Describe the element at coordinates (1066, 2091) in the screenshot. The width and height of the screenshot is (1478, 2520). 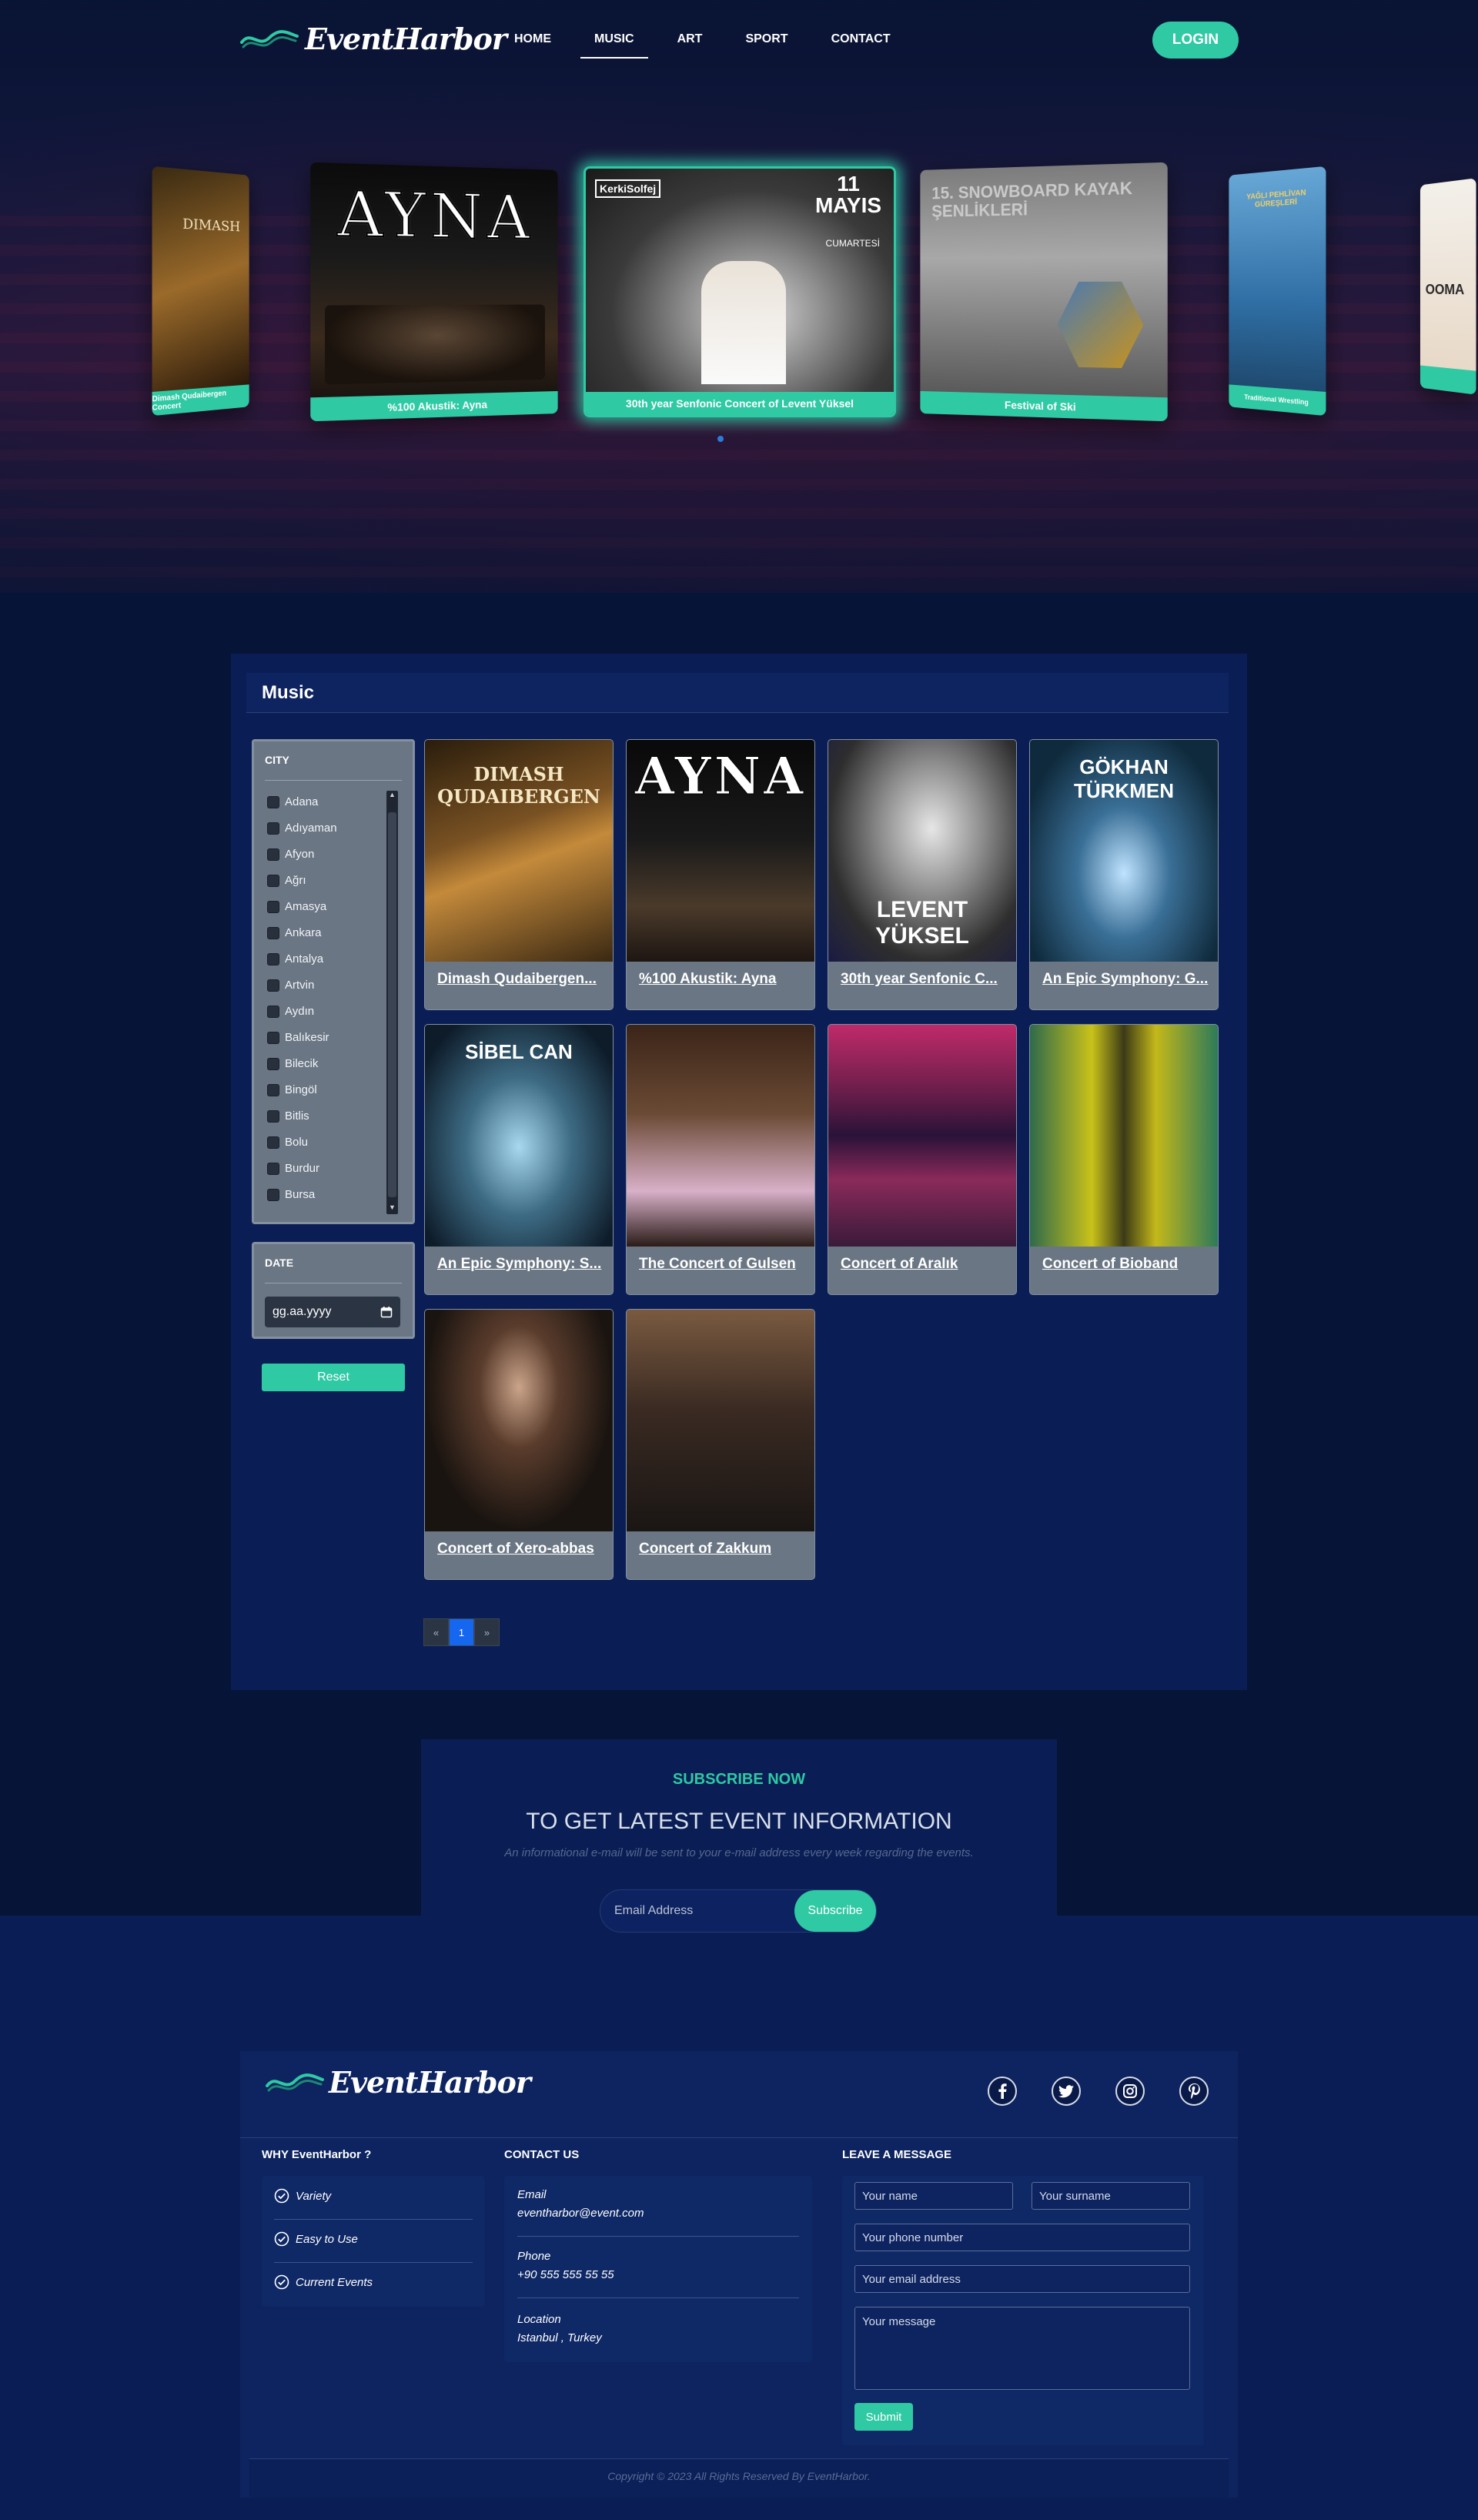
I see `twitter-icon` at that location.